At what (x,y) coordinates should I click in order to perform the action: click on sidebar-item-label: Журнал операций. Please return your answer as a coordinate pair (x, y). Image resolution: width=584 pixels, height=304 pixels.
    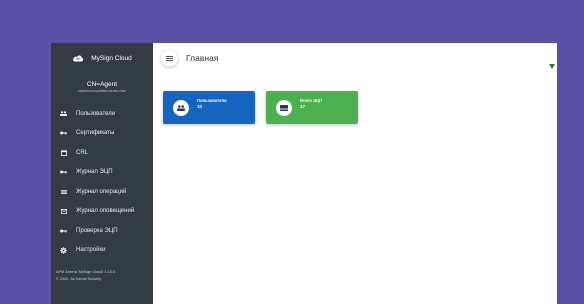
    Looking at the image, I should click on (101, 191).